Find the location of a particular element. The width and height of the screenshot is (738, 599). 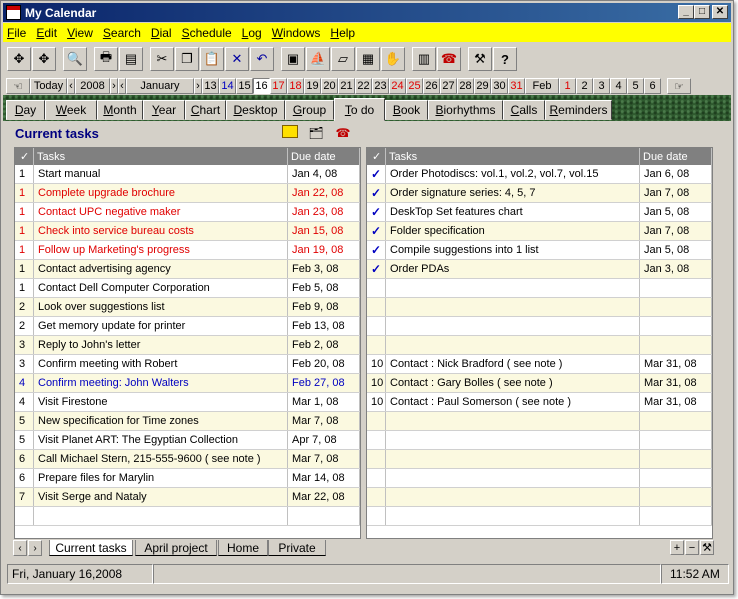

menu-file: File is located at coordinates (16, 33).